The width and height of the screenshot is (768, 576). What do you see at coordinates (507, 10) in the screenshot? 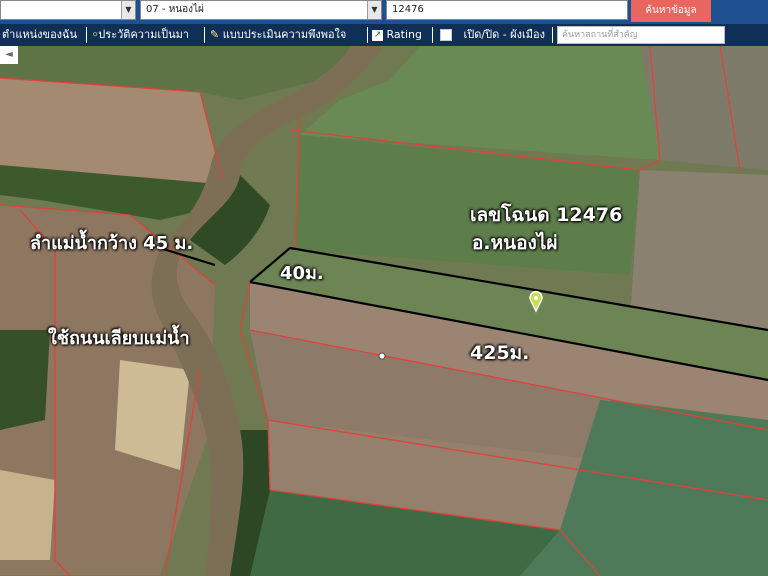
I see `deed-number-input: 12476` at bounding box center [507, 10].